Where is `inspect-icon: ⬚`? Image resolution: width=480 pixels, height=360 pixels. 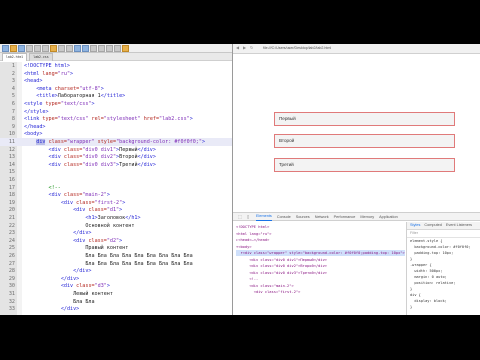 inspect-icon: ⬚ is located at coordinates (240, 216).